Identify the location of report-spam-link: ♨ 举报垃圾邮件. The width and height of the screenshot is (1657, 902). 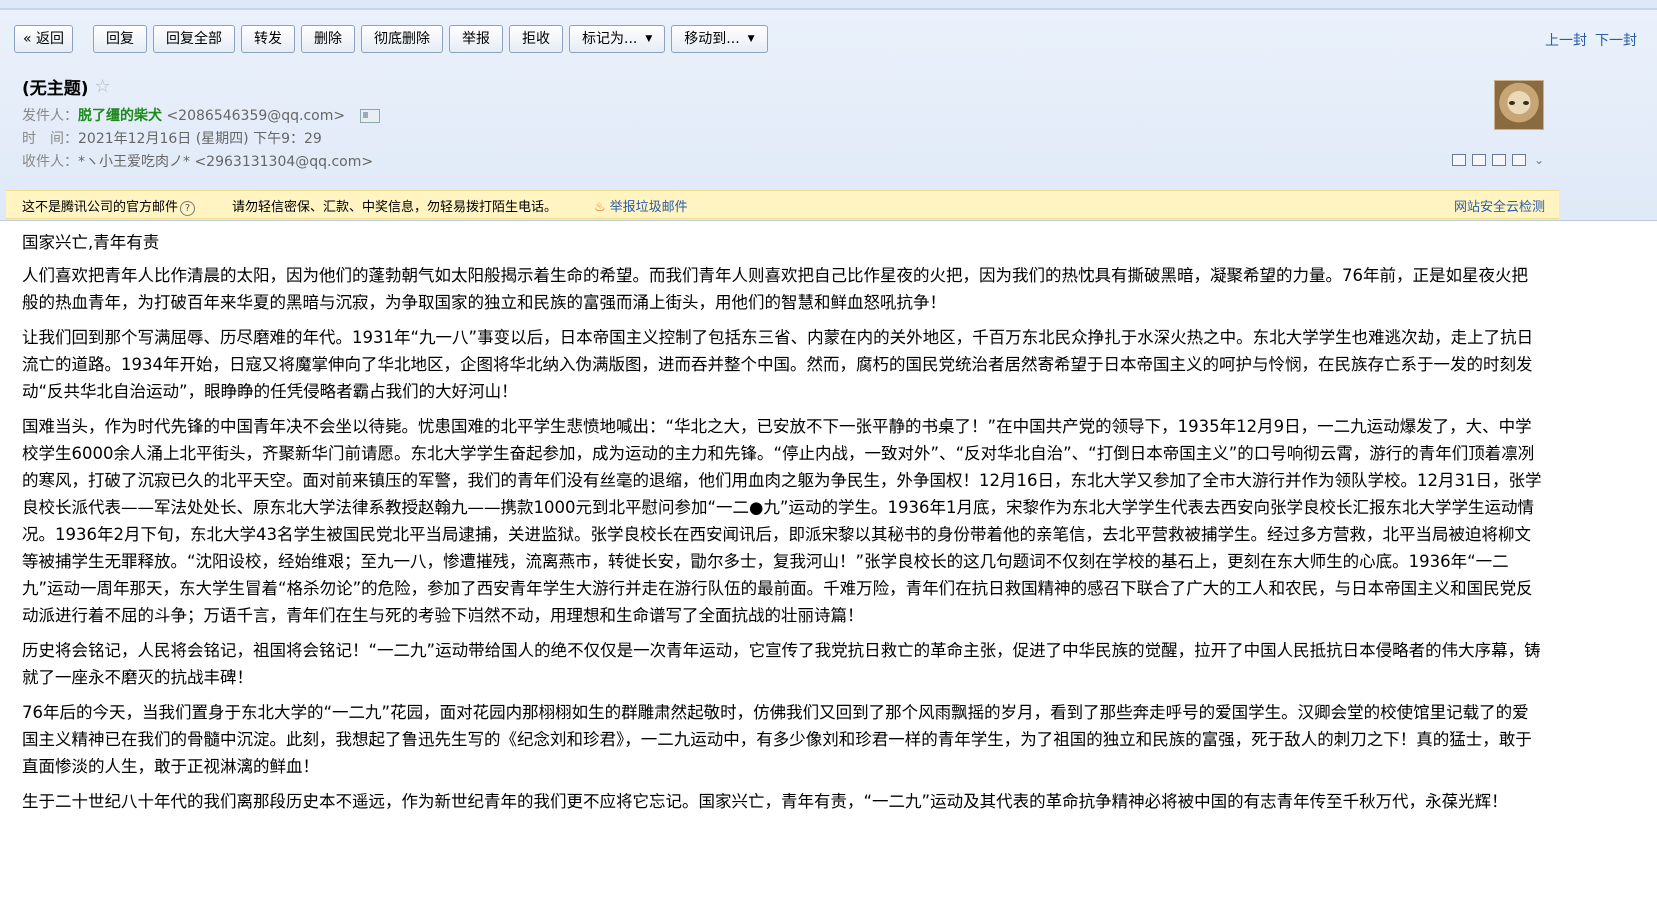
(641, 205).